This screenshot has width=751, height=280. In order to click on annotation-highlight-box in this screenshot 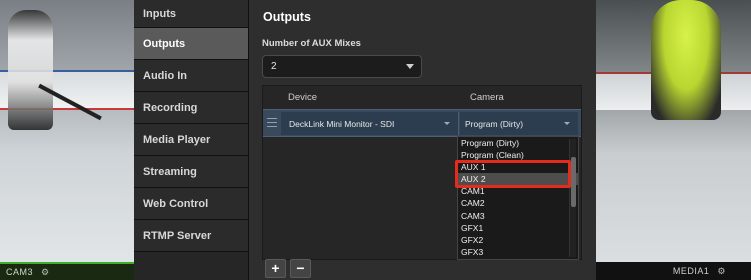, I will do `click(513, 174)`.